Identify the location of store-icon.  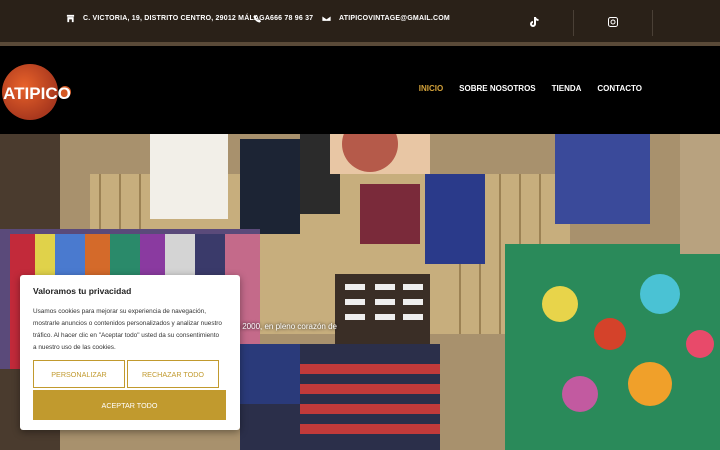
(70, 18).